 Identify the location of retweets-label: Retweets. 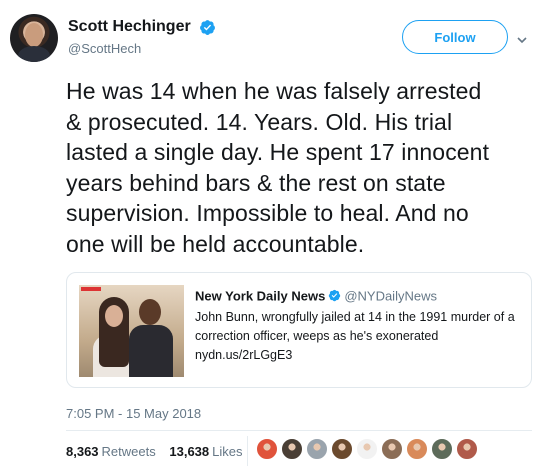
(128, 451).